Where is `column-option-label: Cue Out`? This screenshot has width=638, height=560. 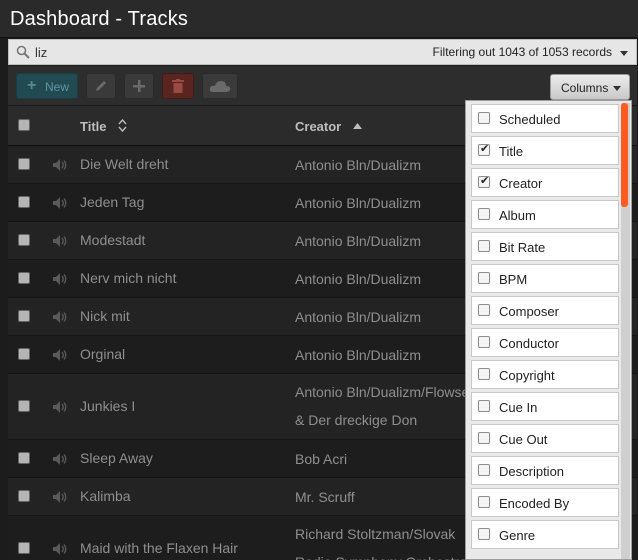 column-option-label: Cue Out is located at coordinates (523, 439).